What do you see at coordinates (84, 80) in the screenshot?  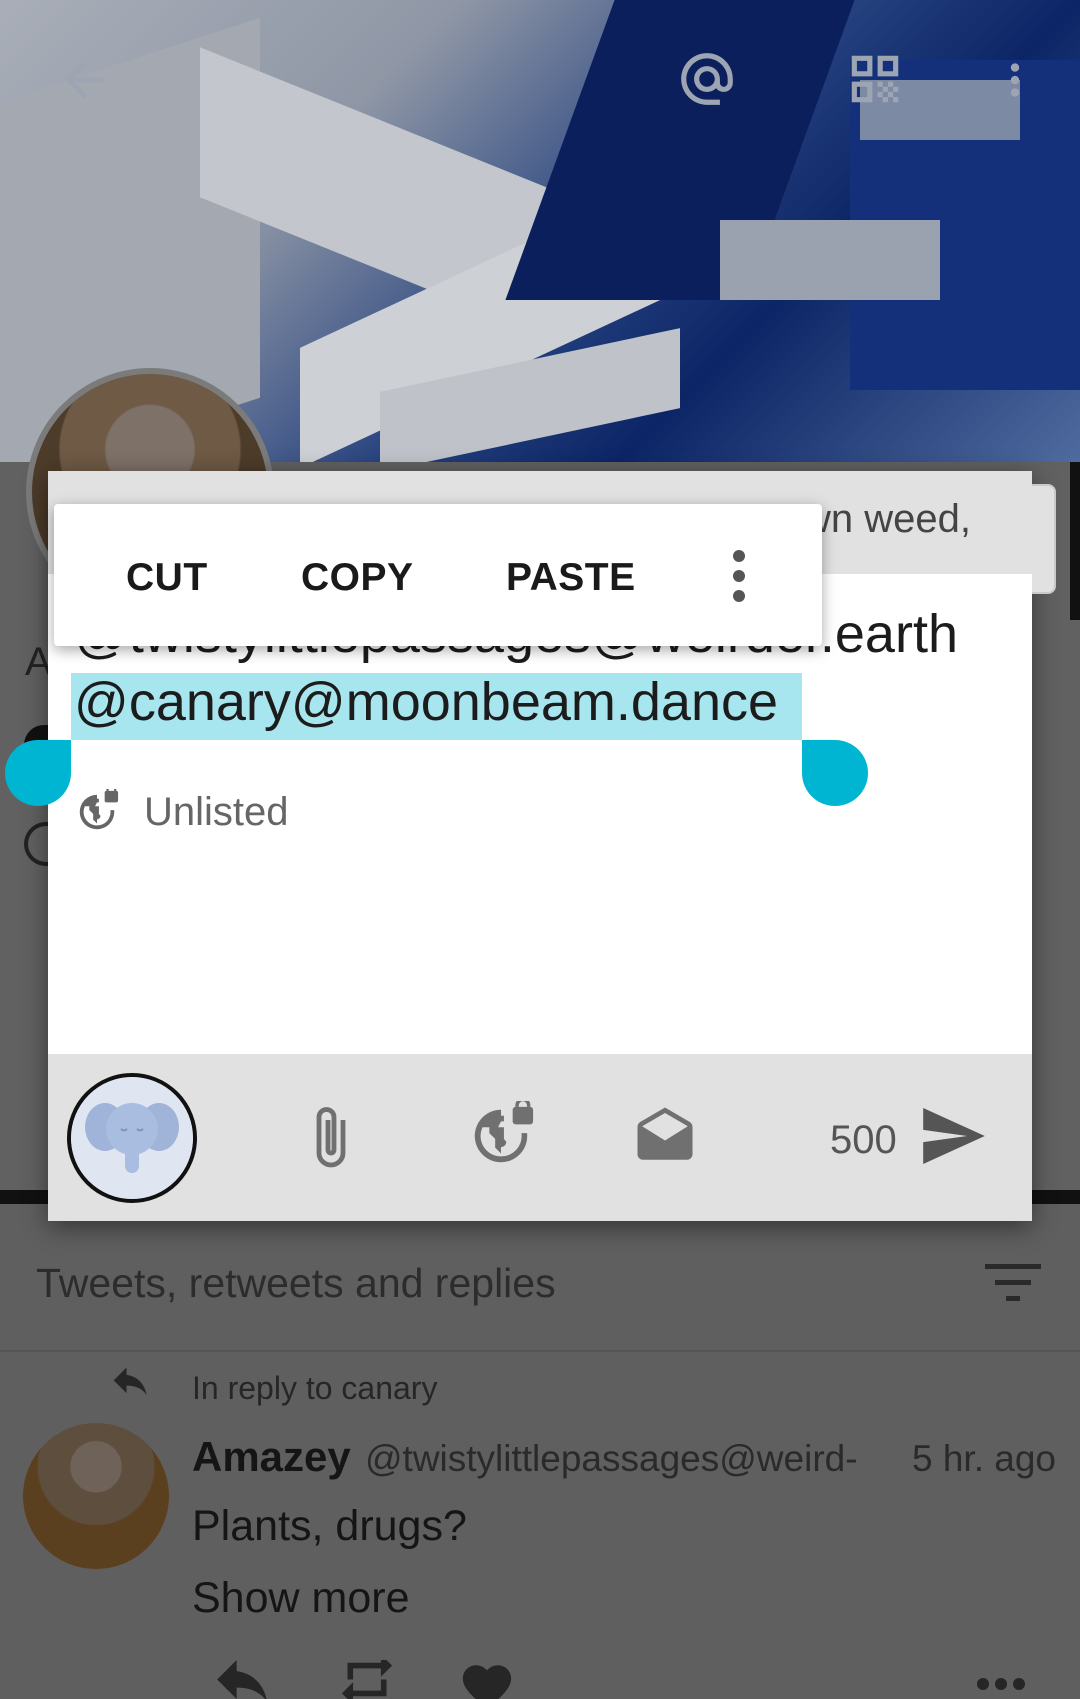 I see `arrow-back-icon` at bounding box center [84, 80].